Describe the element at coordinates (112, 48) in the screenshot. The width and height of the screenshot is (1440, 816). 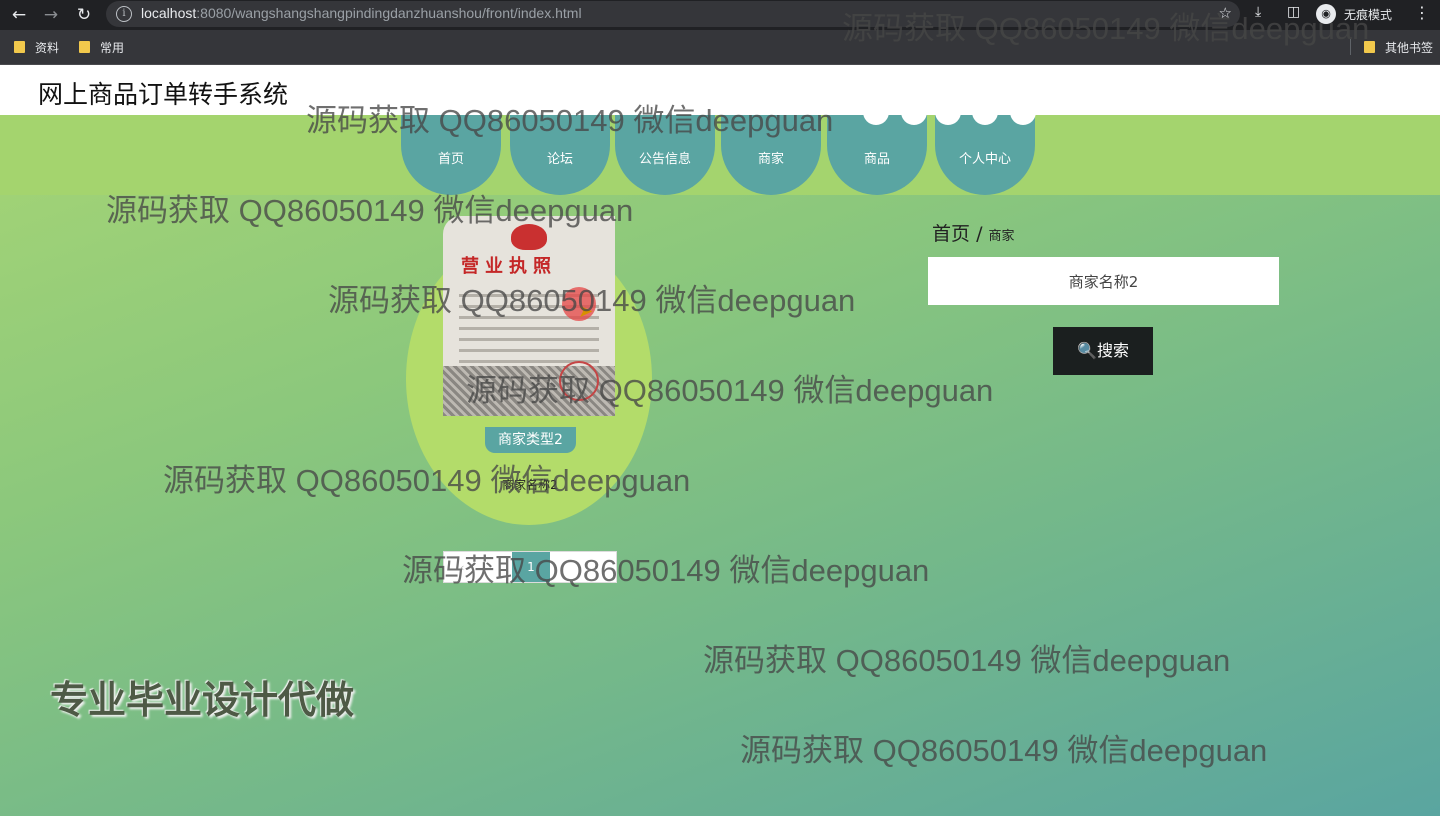
I see `bookmark-label: 常用` at that location.